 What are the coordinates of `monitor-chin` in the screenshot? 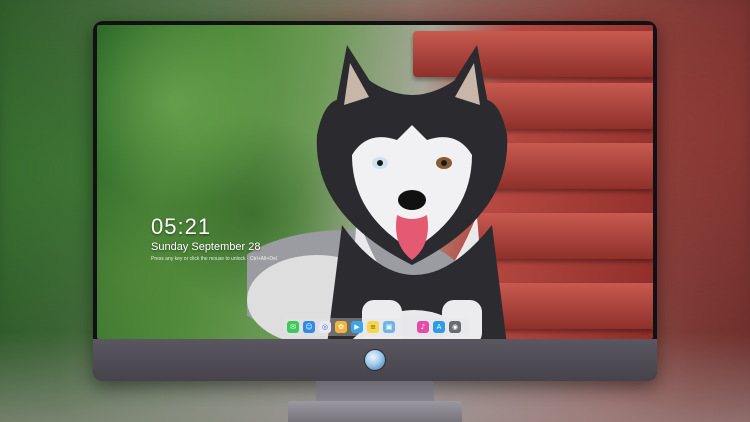 It's located at (375, 360).